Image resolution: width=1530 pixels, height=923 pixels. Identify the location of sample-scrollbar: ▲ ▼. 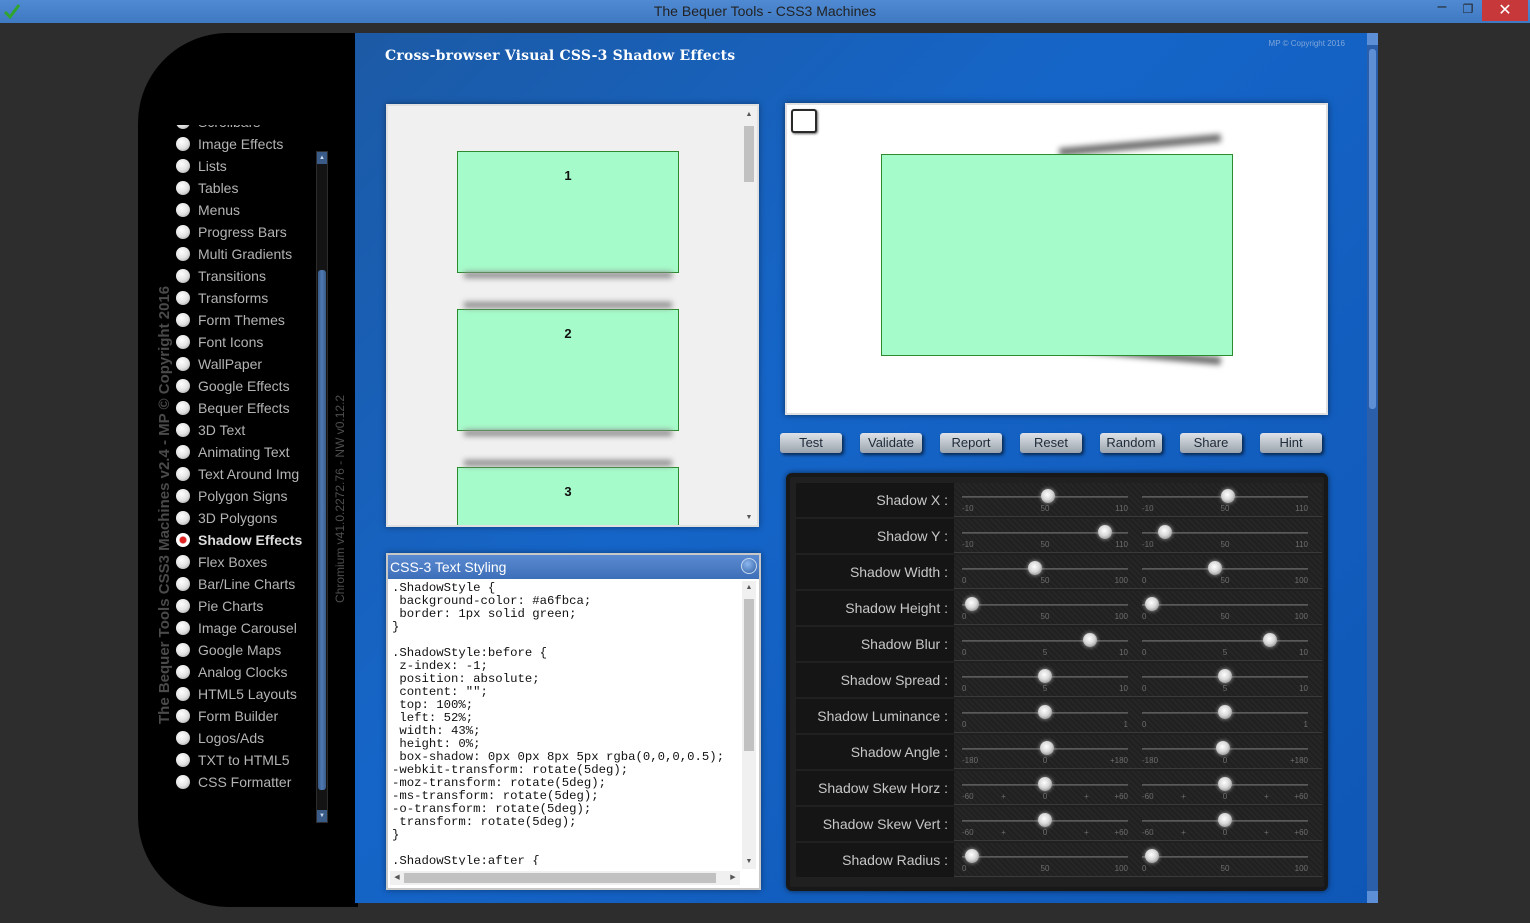
(749, 316).